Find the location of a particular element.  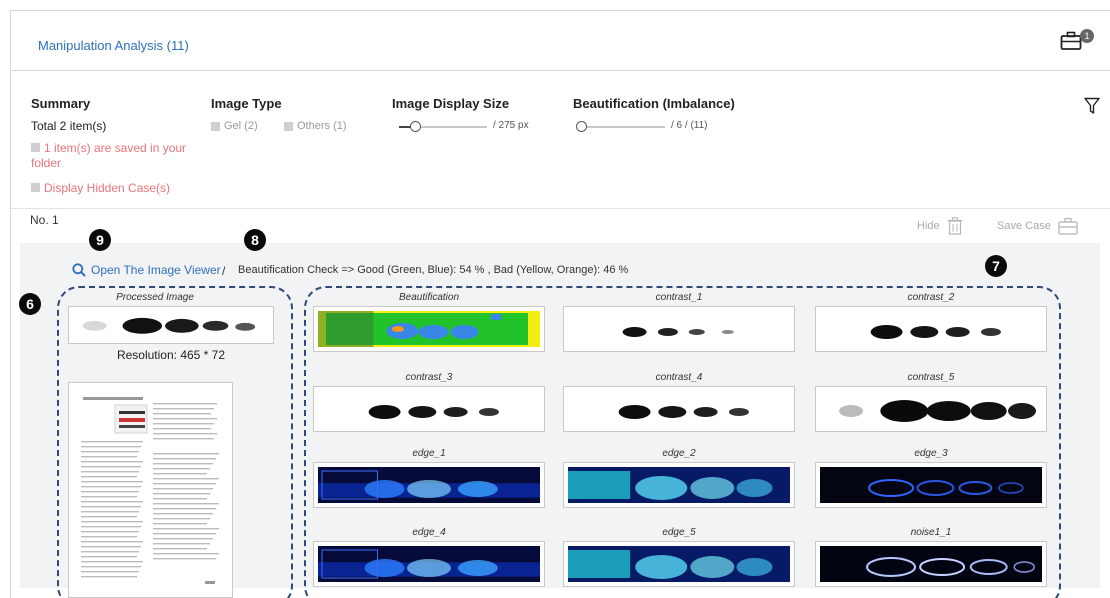

saved-in-folder-label: 1 item(s) are saved in your folder is located at coordinates (109, 155).